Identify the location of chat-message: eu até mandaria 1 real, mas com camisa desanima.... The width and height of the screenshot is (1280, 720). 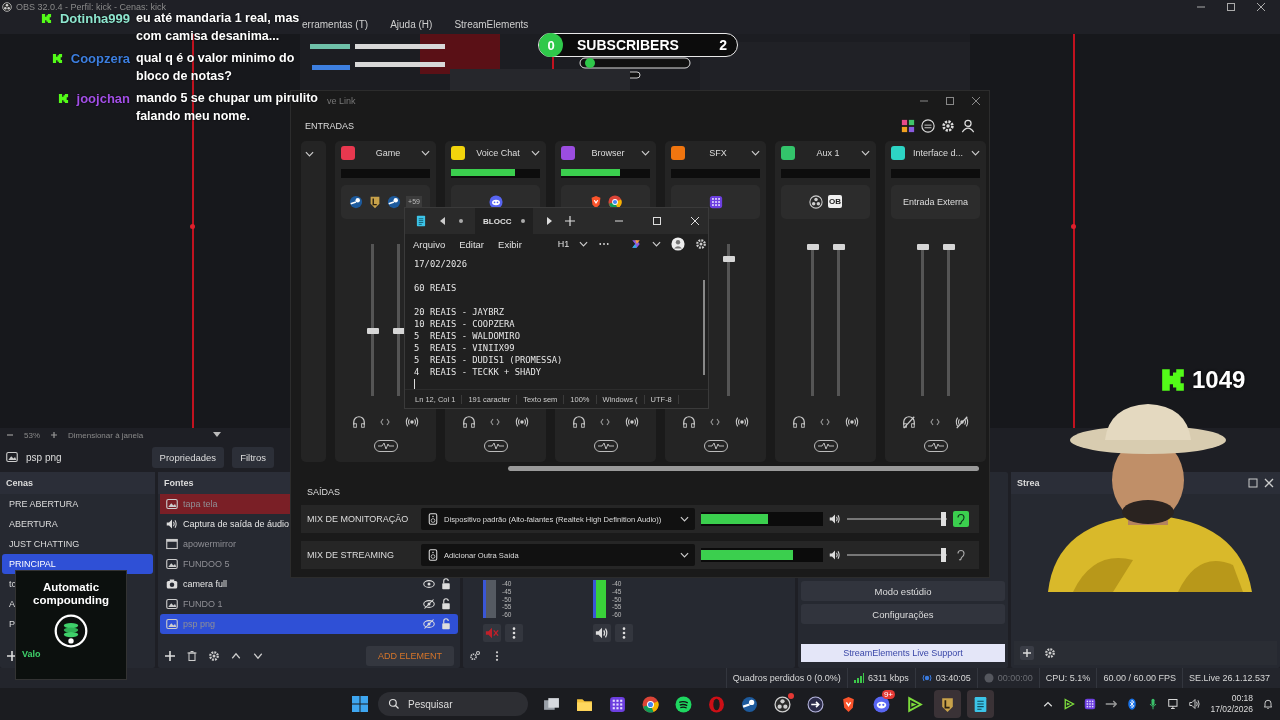
(218, 27).